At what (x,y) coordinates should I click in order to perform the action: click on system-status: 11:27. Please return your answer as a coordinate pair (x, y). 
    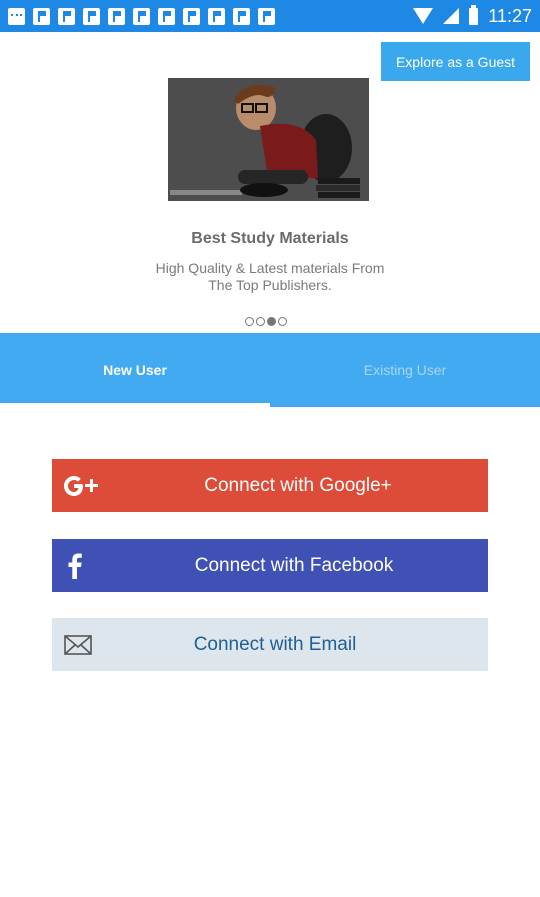
    Looking at the image, I should click on (472, 15).